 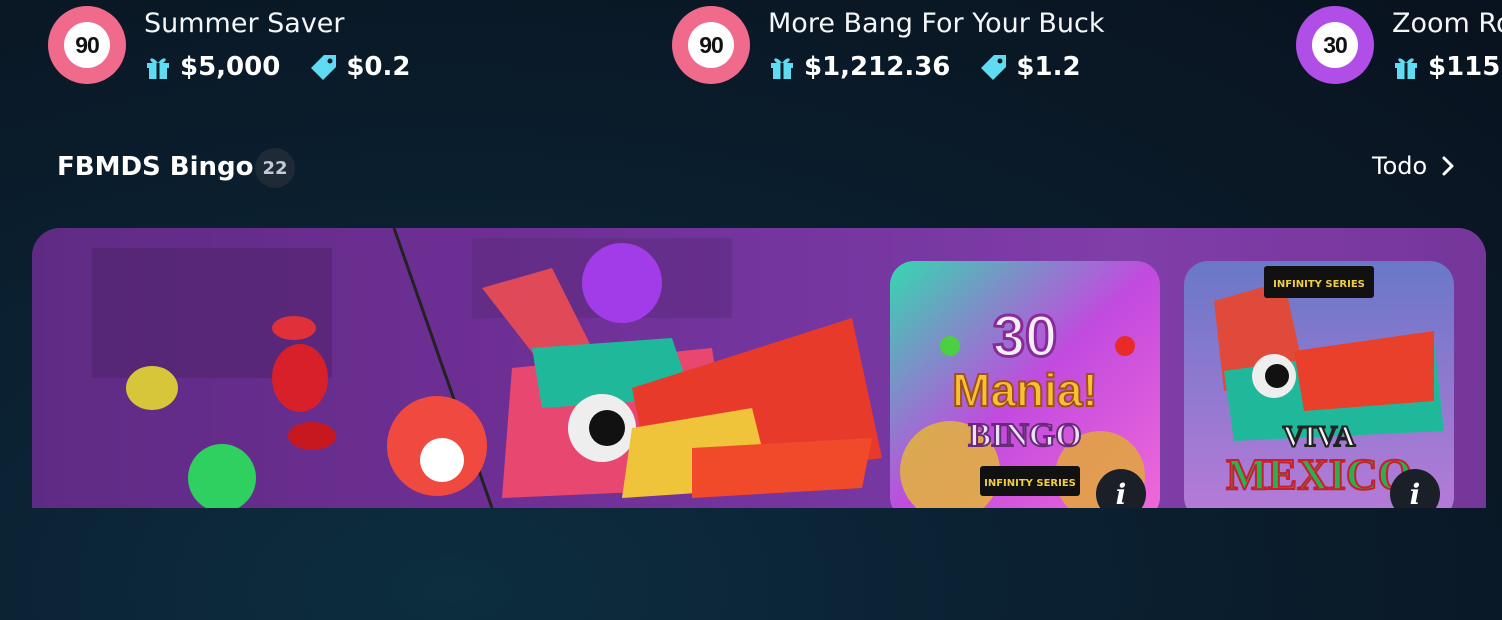 I want to click on room-name: Zoom Ro, so click(x=1447, y=23).